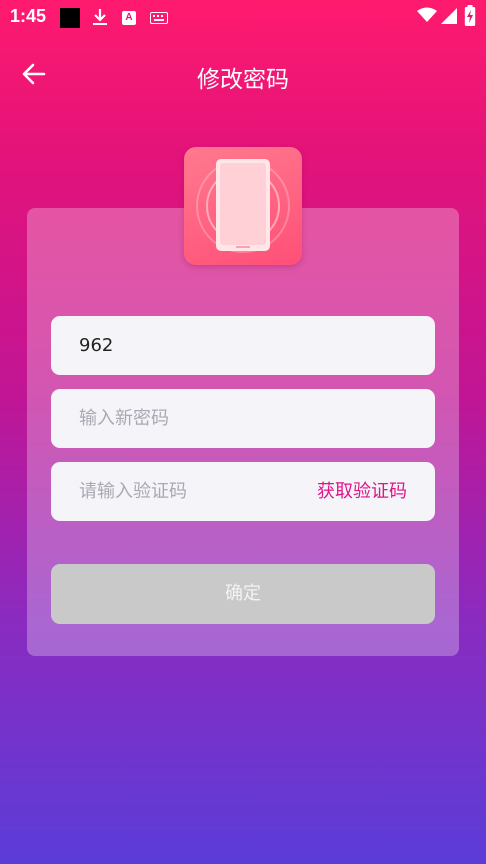  I want to click on status-bar: 1:45 A, so click(243, 17).